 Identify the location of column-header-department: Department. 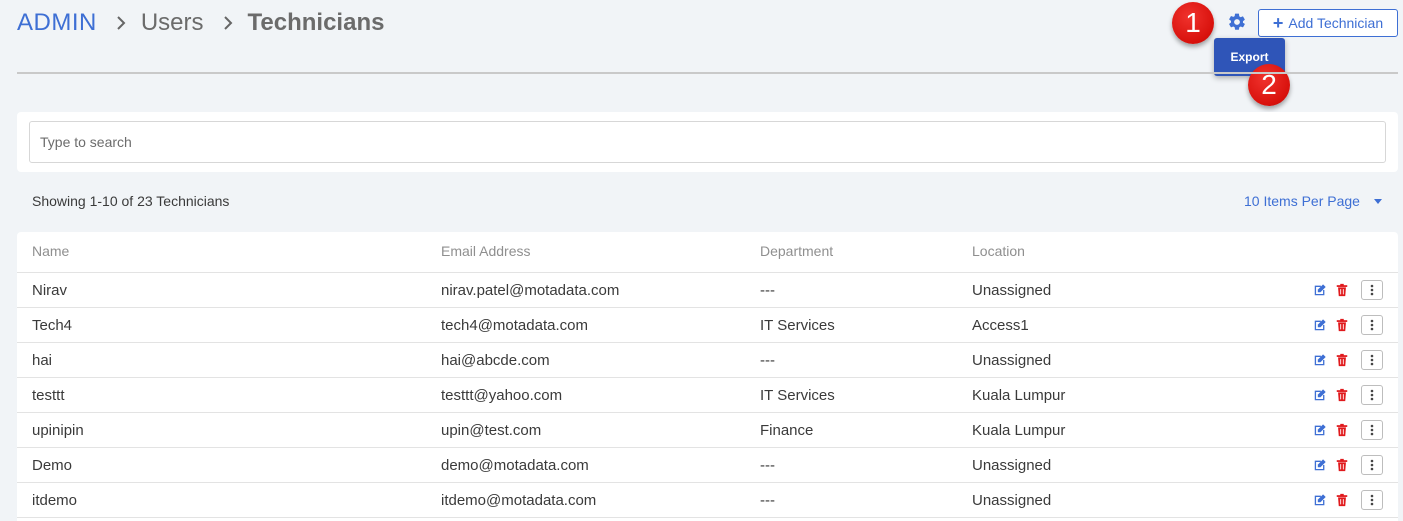
(796, 251).